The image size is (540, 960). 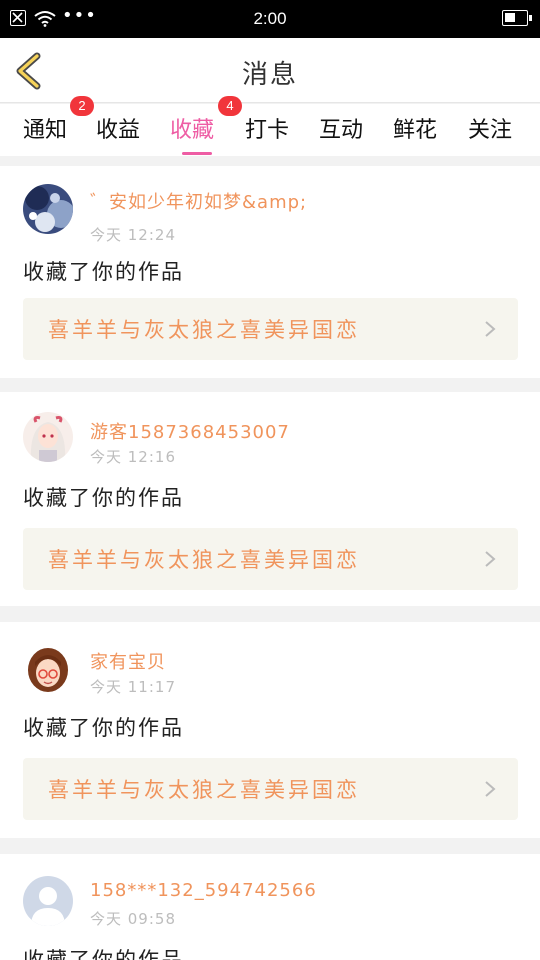 I want to click on status-time: 2:00, so click(x=270, y=18).